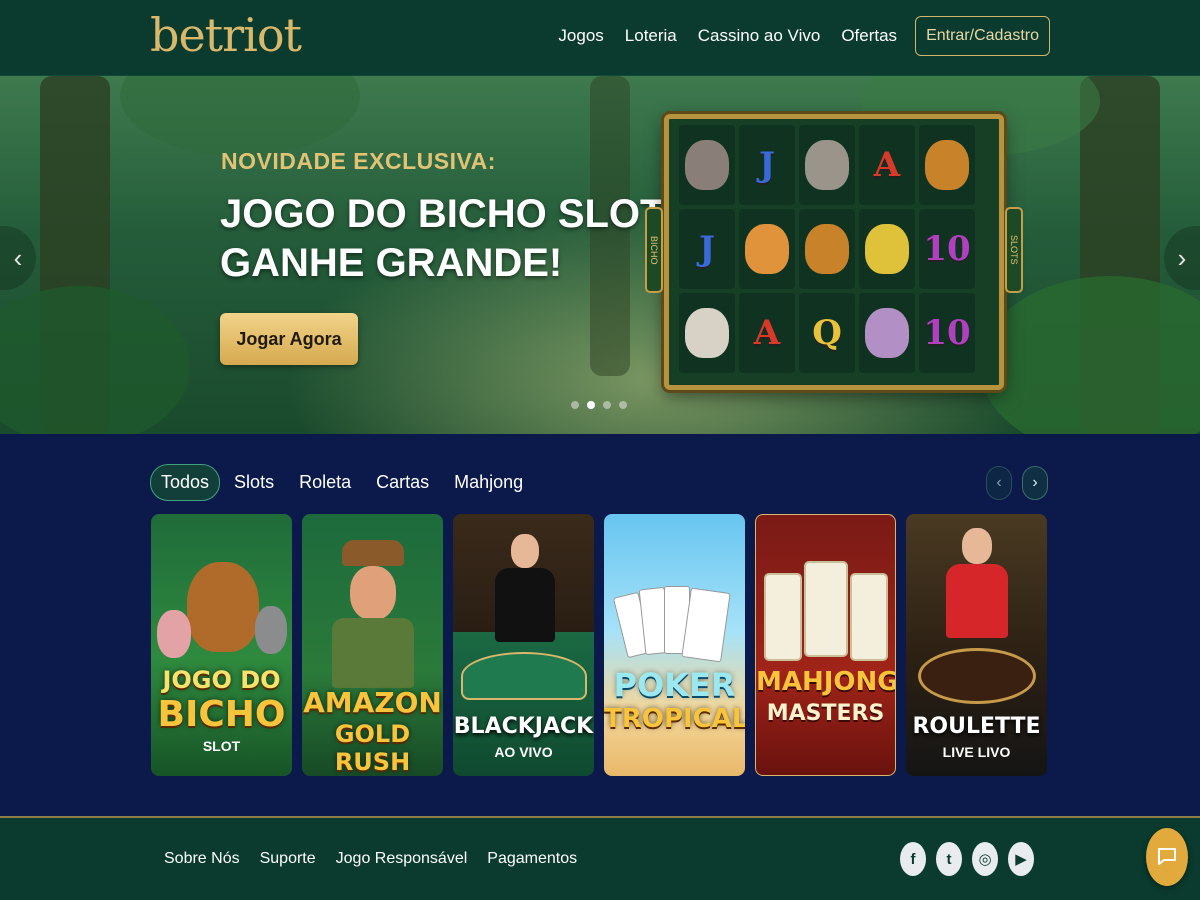 The width and height of the screenshot is (1200, 900). I want to click on slot-machine-art: BICHO SLOTS J A J 10 A Q 10, so click(834, 252).